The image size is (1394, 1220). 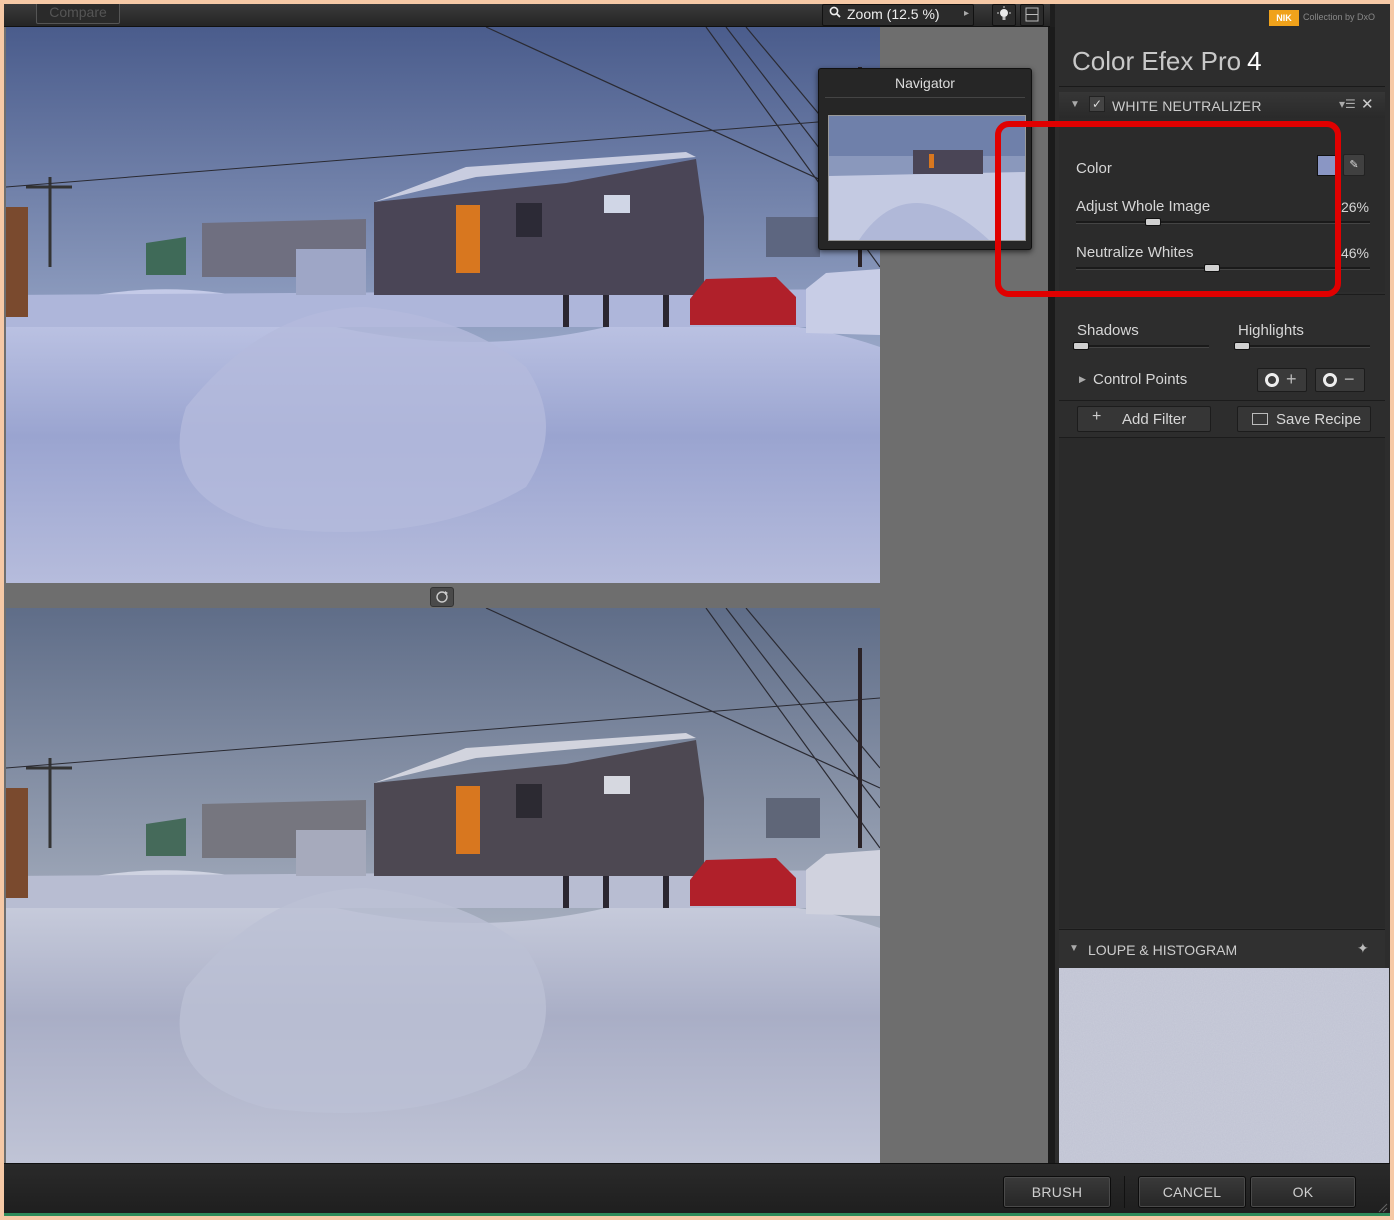 I want to click on recipe-icon, so click(x=1260, y=419).